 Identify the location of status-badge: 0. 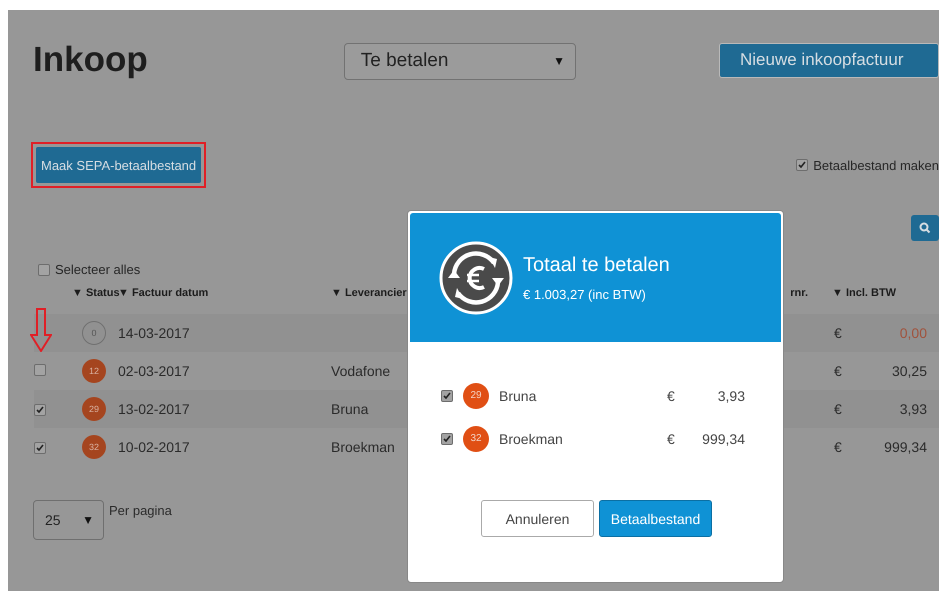
(94, 333).